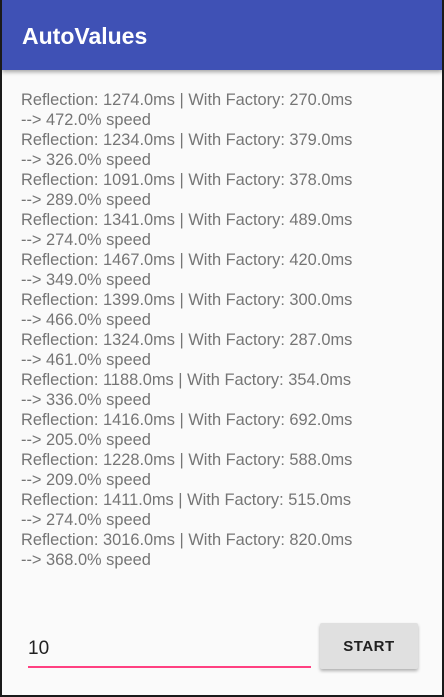 The height and width of the screenshot is (697, 444). I want to click on result-line: --> 205.0% speed, so click(86, 440).